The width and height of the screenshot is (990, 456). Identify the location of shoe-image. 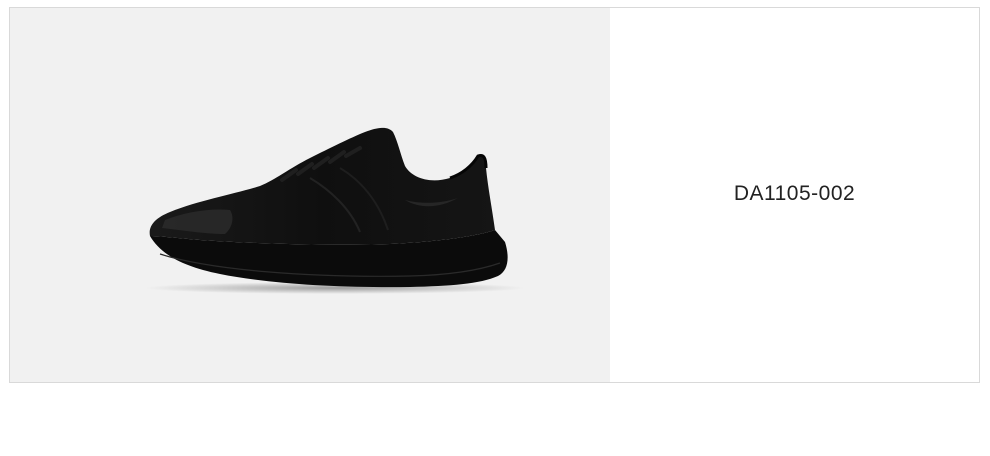
(335, 210).